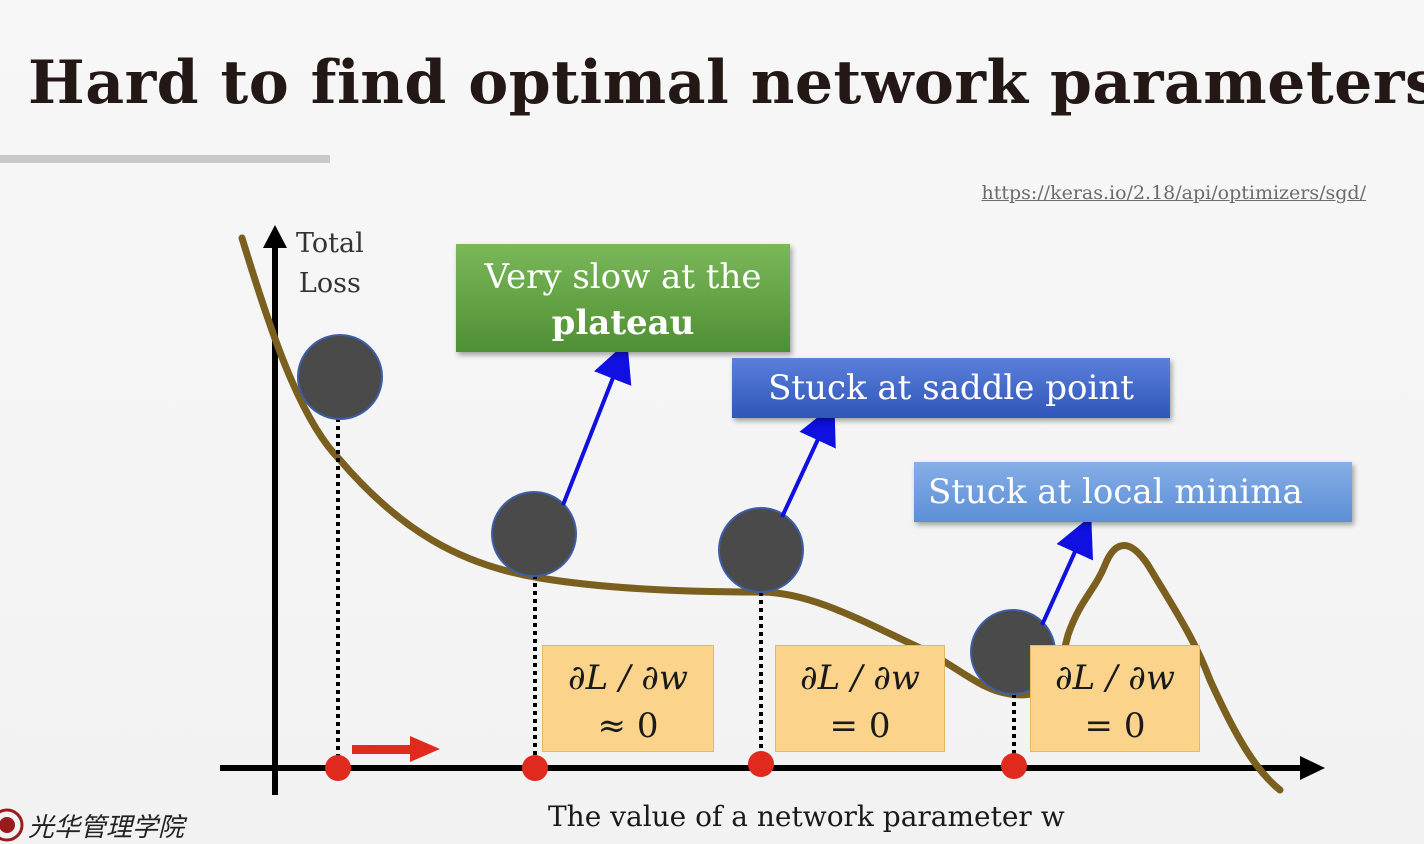  Describe the element at coordinates (628, 726) in the screenshot. I see `gradient-value: ≈ 0` at that location.